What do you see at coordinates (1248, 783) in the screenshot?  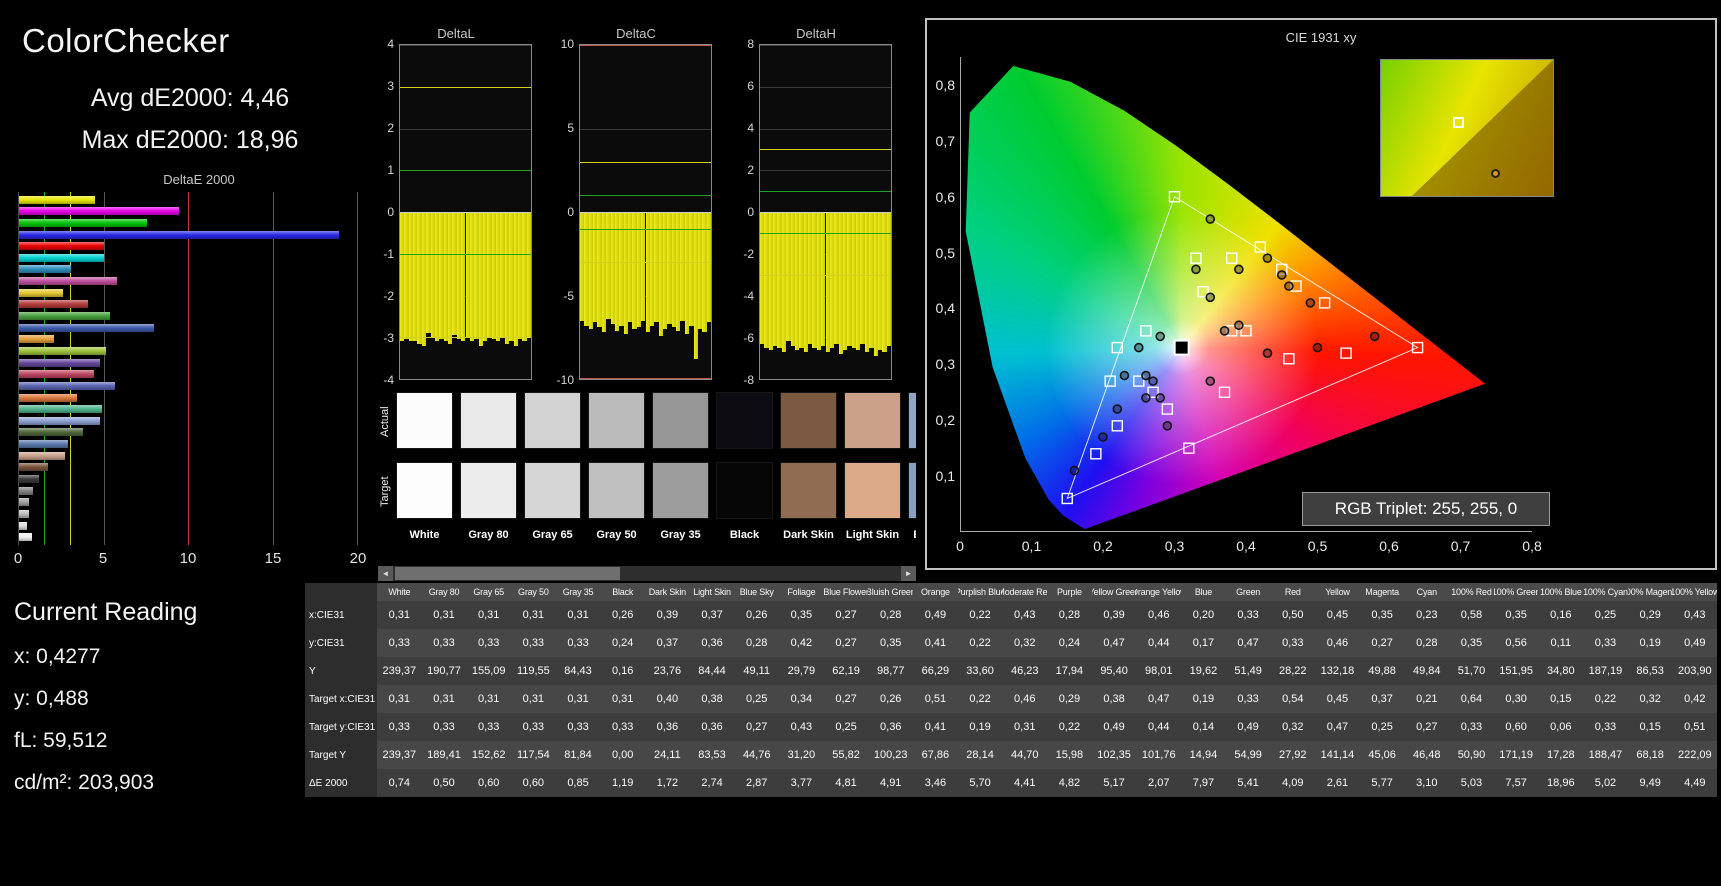 I see `table-value: 5,41` at bounding box center [1248, 783].